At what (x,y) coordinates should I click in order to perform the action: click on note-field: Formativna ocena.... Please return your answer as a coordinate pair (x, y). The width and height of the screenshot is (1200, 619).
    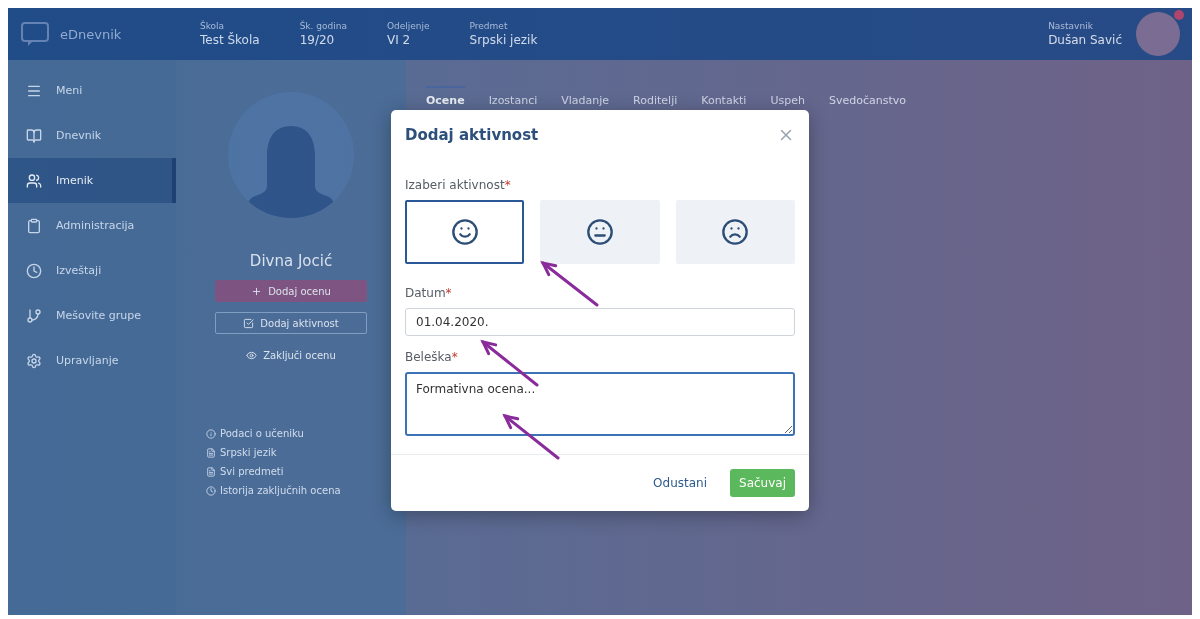
    Looking at the image, I should click on (600, 404).